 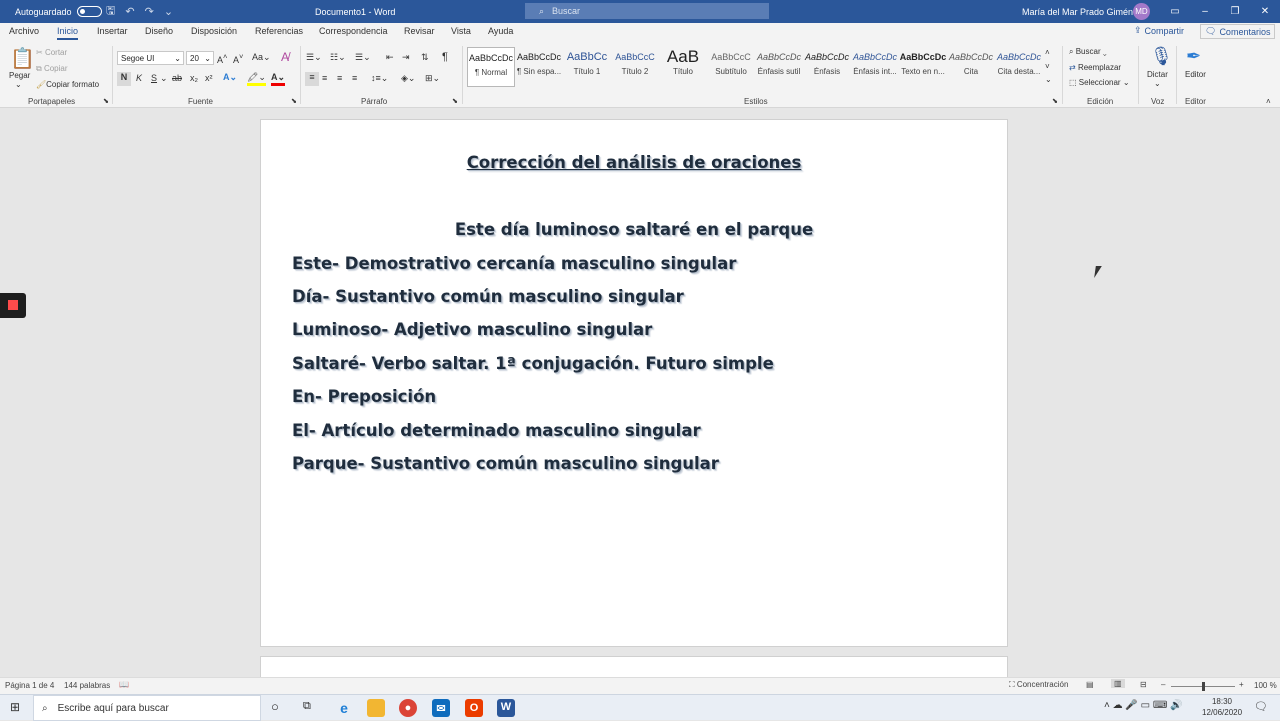 I want to click on mail-icon: ✉, so click(x=441, y=708).